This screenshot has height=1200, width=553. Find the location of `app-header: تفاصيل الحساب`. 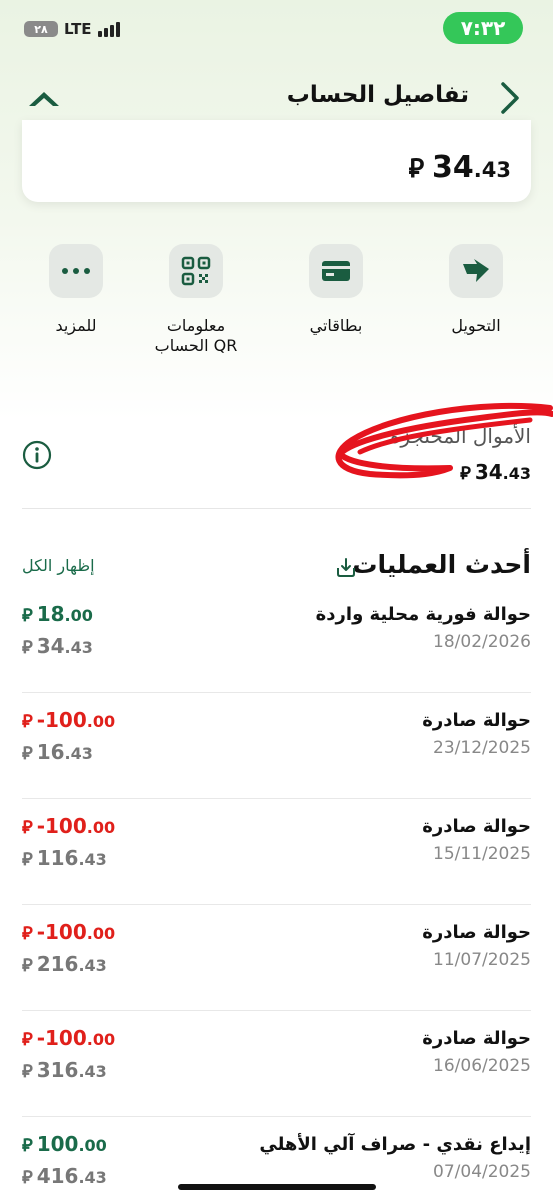

app-header: تفاصيل الحساب is located at coordinates (276, 97).